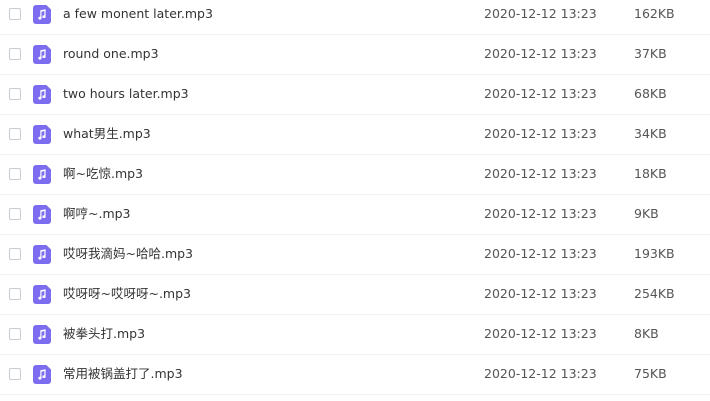 The image size is (710, 401). I want to click on file-row: 哎呀我滴妈~哈哈.mp3 2020-12-12 13:23 193KB, so click(355, 255).